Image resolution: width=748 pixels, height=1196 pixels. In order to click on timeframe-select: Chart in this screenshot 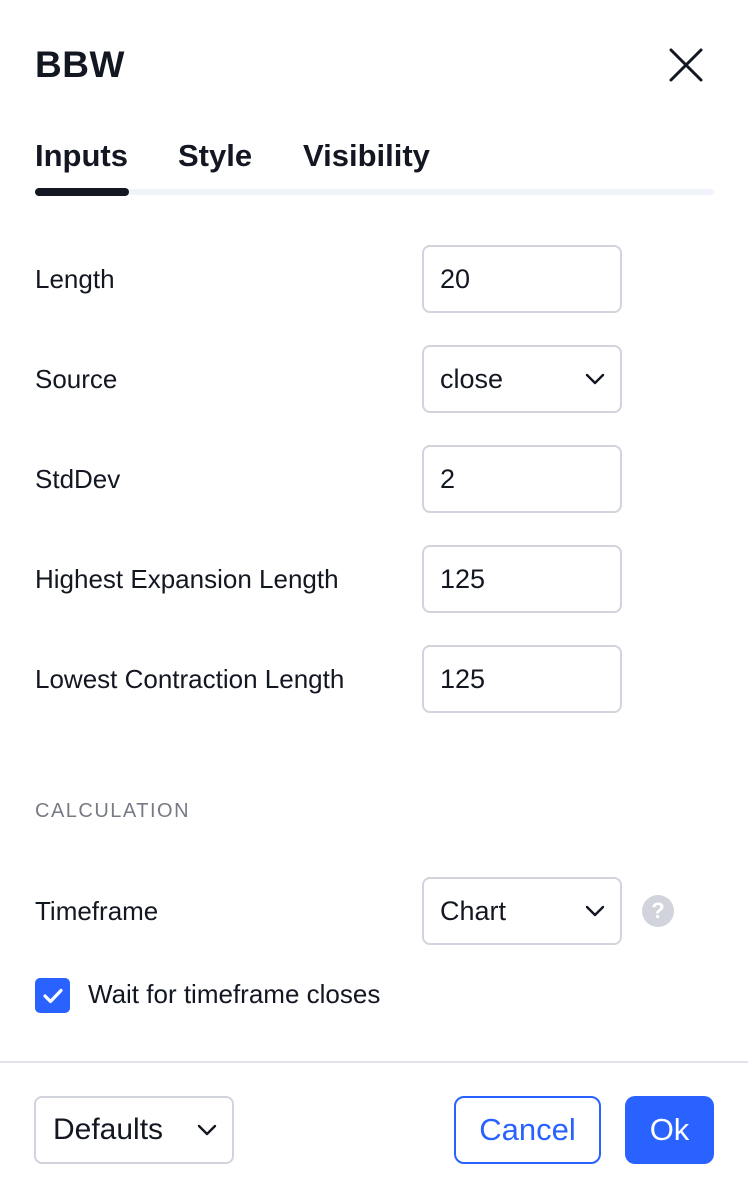, I will do `click(522, 911)`.